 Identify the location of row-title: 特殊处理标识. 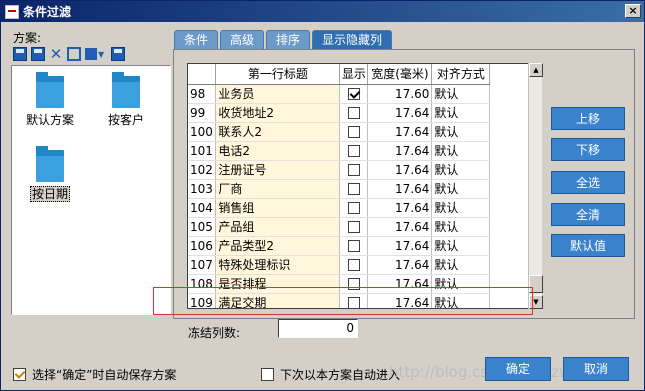
(278, 265).